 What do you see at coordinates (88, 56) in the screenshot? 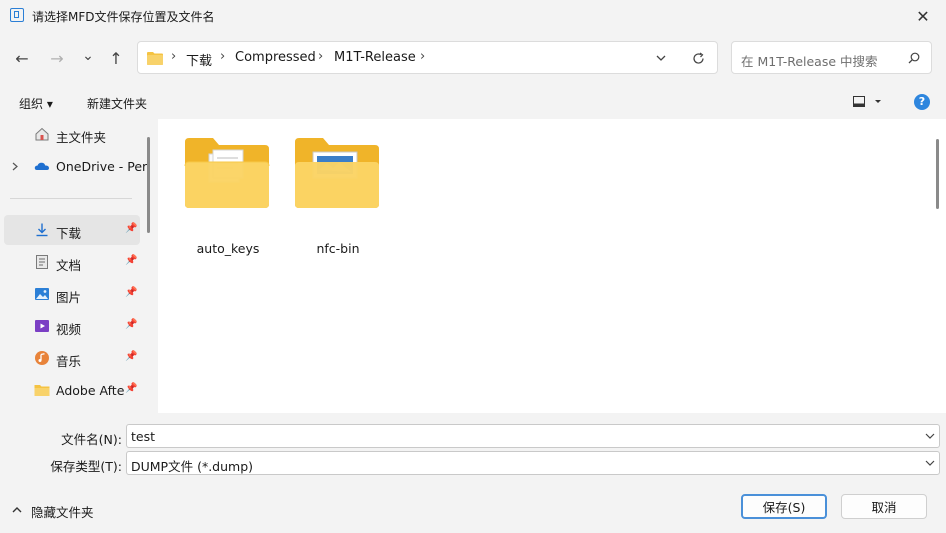
I see `recent-locations-button: ⌄` at bounding box center [88, 56].